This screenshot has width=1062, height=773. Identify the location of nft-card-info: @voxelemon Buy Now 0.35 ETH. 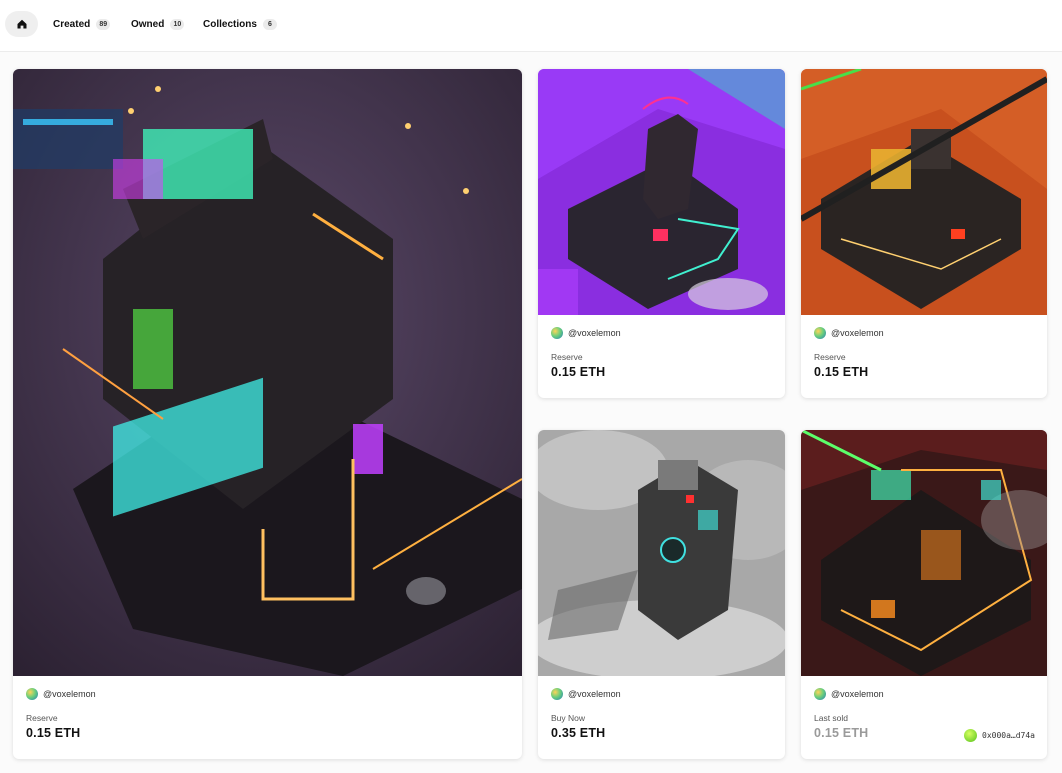
(661, 717).